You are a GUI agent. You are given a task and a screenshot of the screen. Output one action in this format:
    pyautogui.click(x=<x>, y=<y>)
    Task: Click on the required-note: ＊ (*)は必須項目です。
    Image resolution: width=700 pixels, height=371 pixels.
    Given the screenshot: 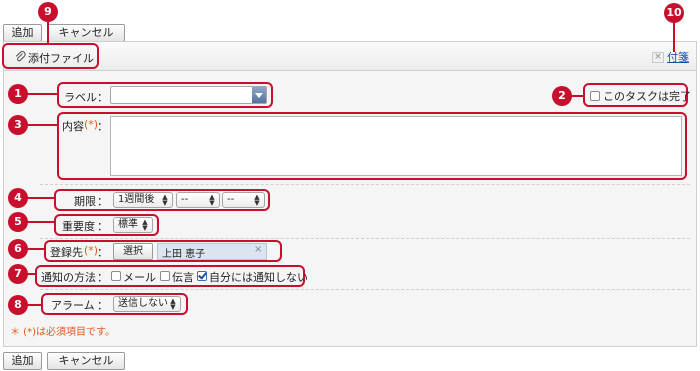 What is the action you would take?
    pyautogui.click(x=62, y=332)
    